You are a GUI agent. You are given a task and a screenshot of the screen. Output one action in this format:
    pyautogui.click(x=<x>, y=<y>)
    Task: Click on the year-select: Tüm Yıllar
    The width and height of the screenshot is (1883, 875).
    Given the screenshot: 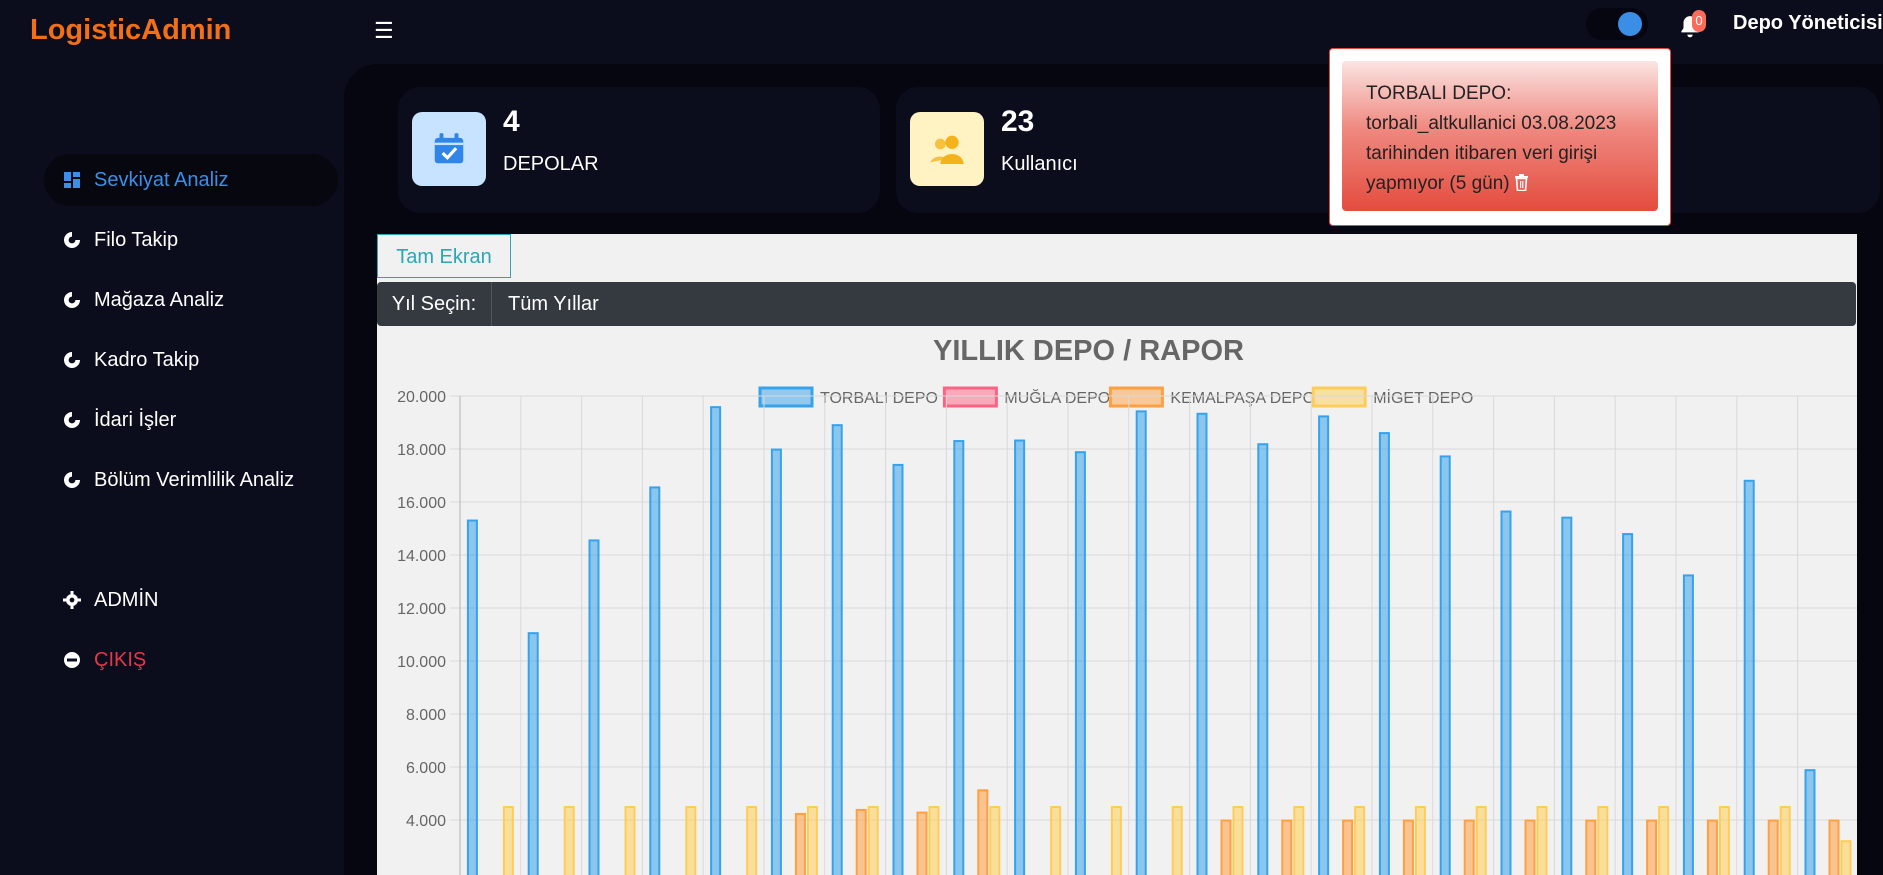 What is the action you would take?
    pyautogui.click(x=1174, y=304)
    